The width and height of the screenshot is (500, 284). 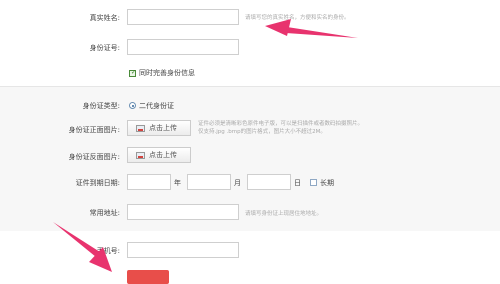 What do you see at coordinates (281, 124) in the screenshot?
I see `id-front-hint-line1: 证件必须是清晰彩色原件电子版，可以是扫描件或者数码拍摄照片。` at bounding box center [281, 124].